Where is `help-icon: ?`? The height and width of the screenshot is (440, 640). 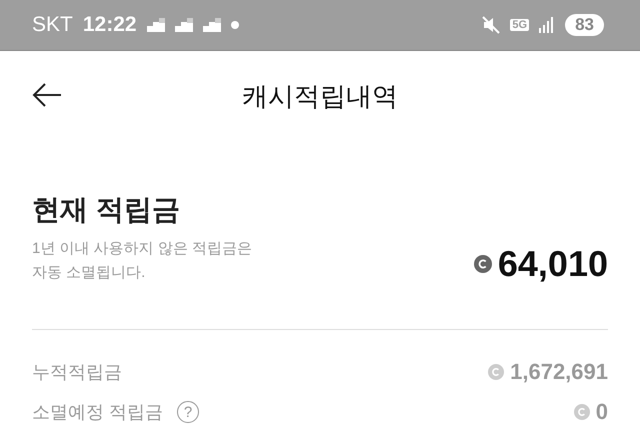 help-icon: ? is located at coordinates (188, 412).